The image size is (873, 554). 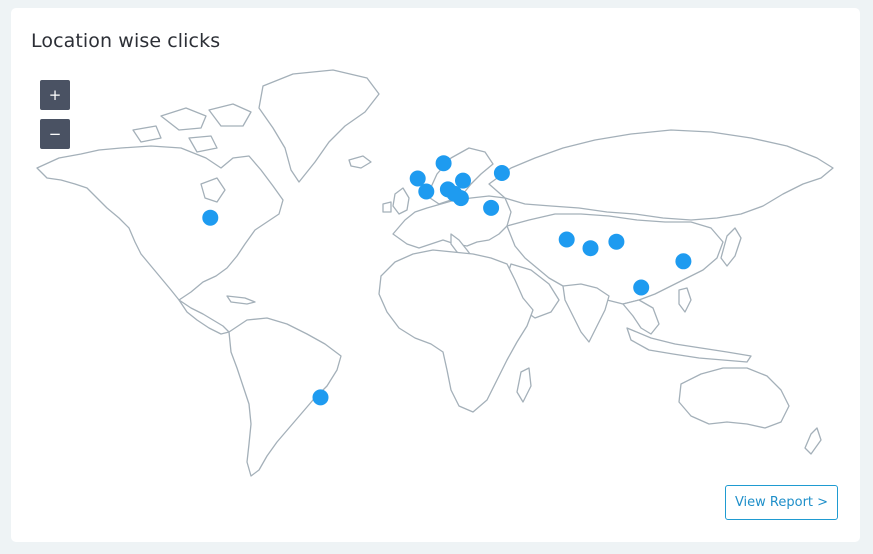 What do you see at coordinates (683, 261) in the screenshot?
I see `map-marker-philippines` at bounding box center [683, 261].